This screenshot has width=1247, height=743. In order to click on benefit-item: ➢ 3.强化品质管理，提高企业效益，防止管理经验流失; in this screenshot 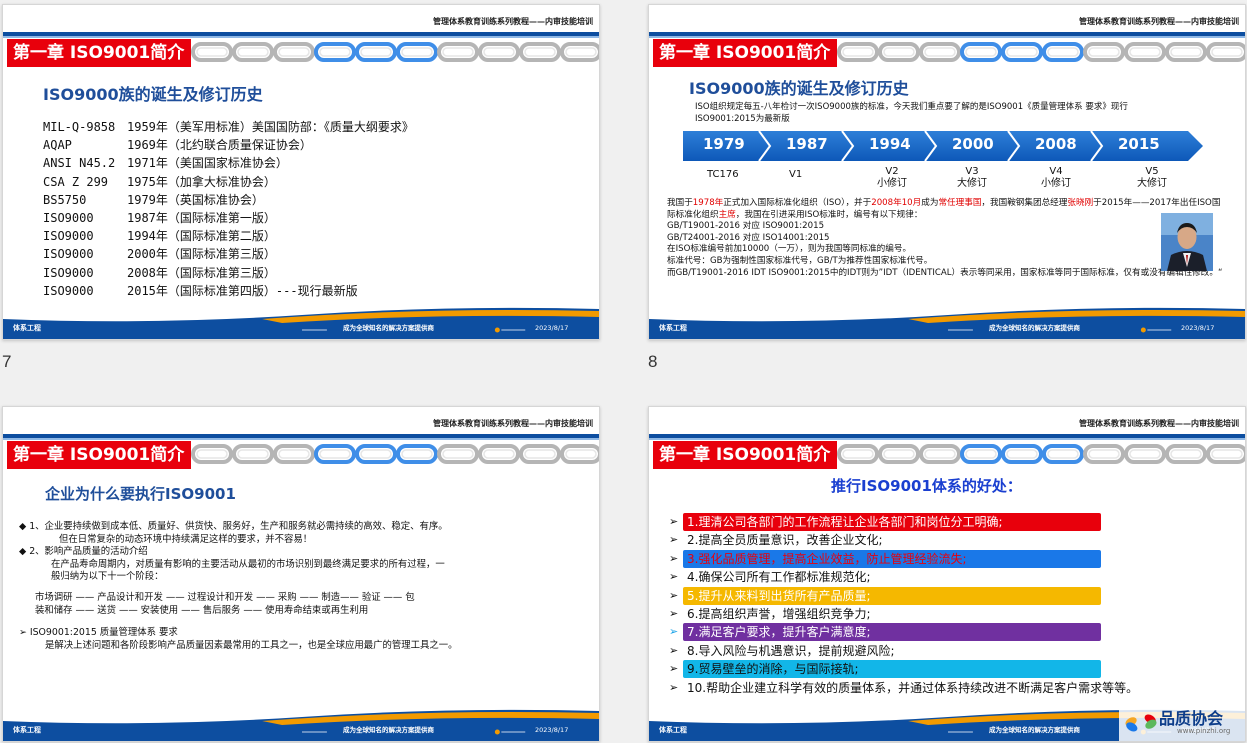, I will do `click(954, 558)`.